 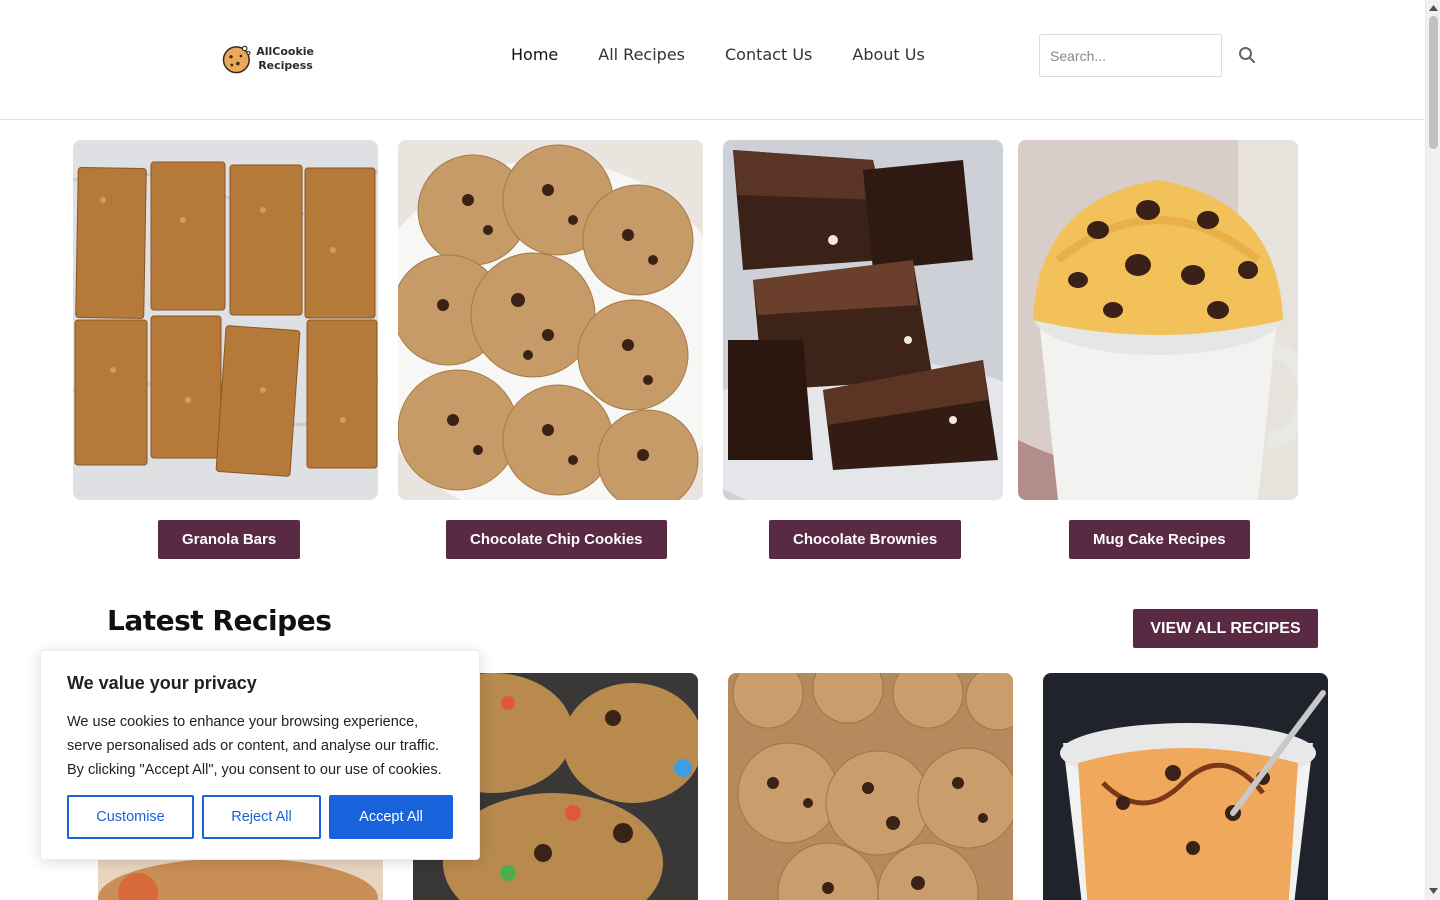 I want to click on cookie-reject-all-button: Reject All, so click(x=261, y=817).